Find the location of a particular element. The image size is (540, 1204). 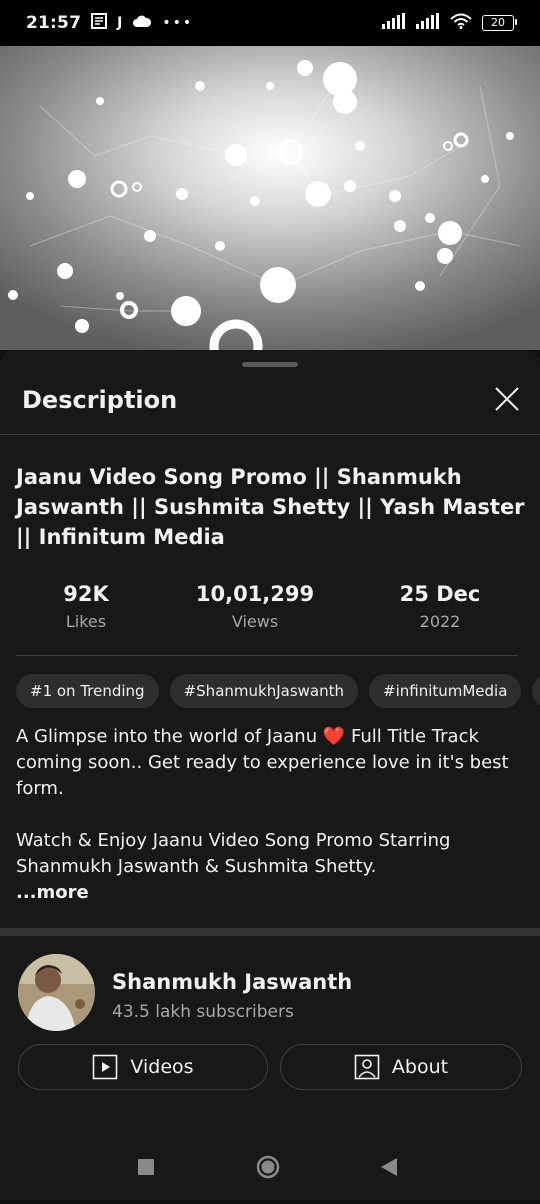

description-text-part: A Glimpse into the world of Jaanu is located at coordinates (169, 736).